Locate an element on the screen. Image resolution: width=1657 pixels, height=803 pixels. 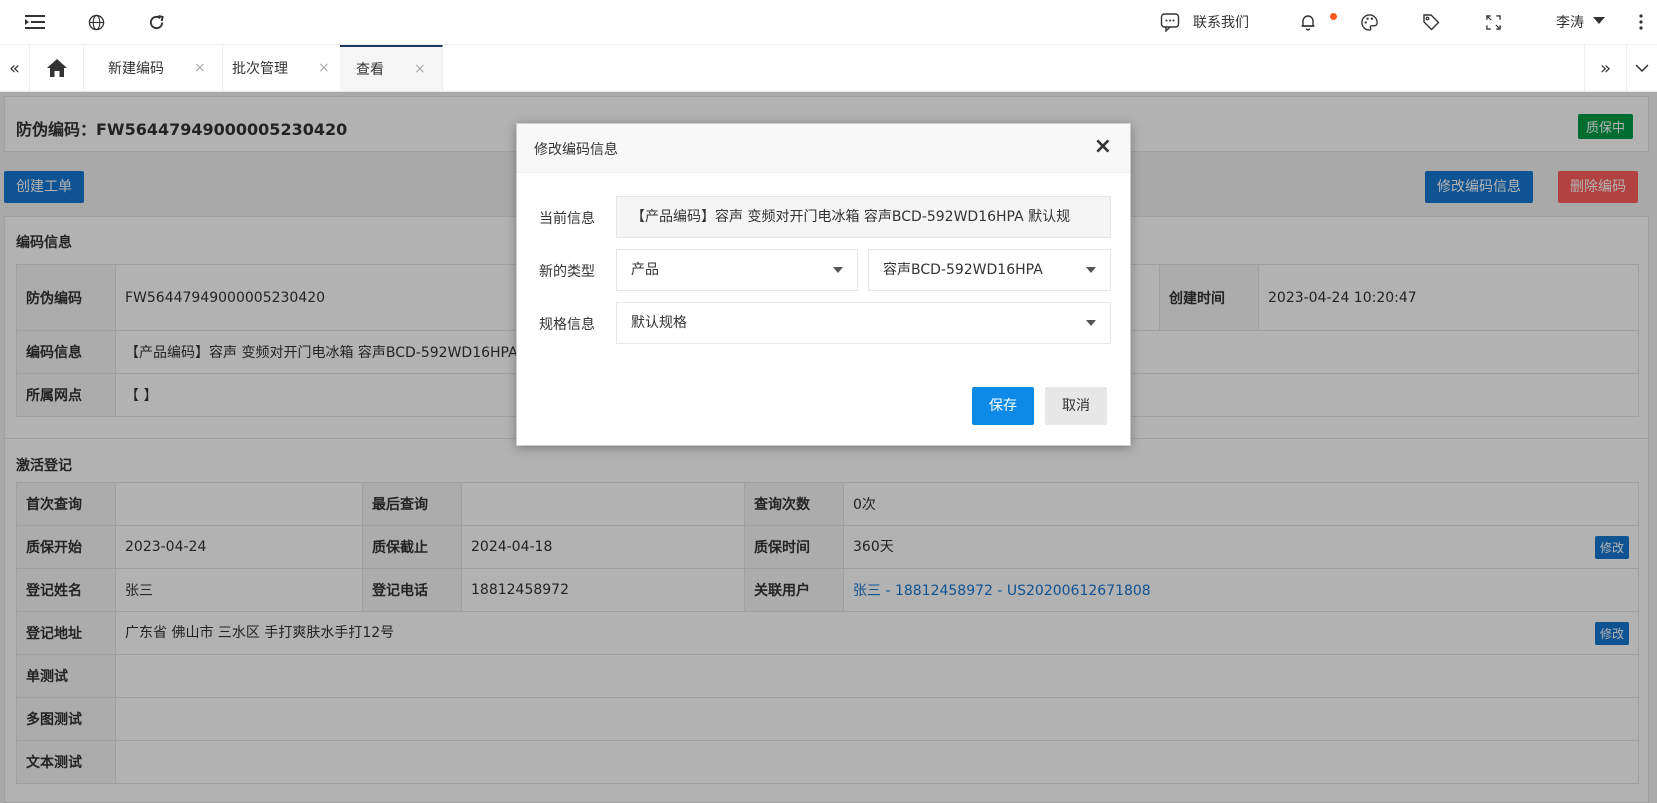
tab-label: 查看 is located at coordinates (370, 70).